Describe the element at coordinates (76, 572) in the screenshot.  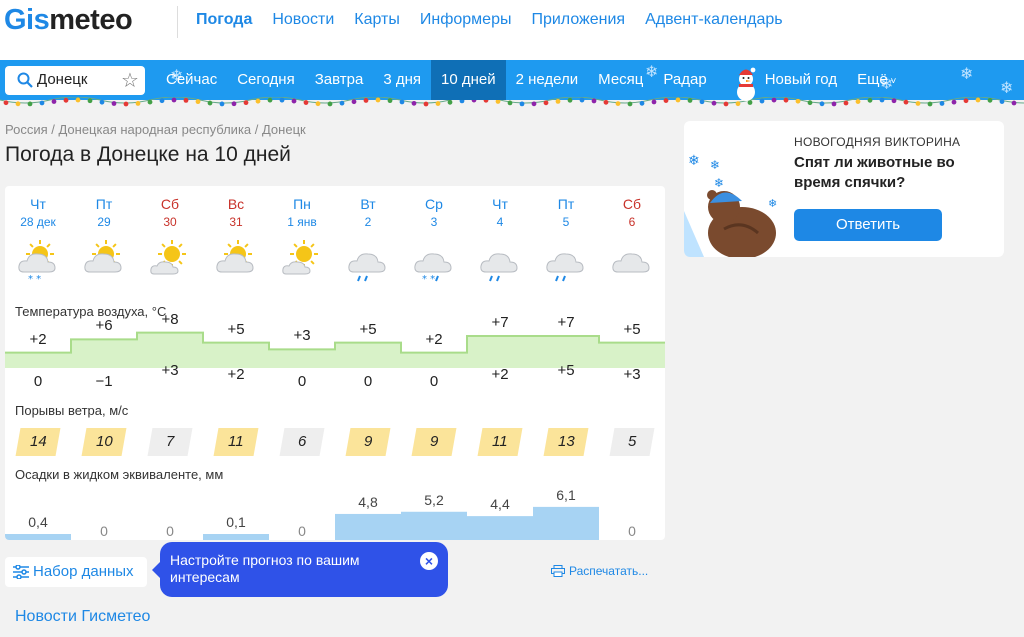
I see `dataset-button: Набор данных` at that location.